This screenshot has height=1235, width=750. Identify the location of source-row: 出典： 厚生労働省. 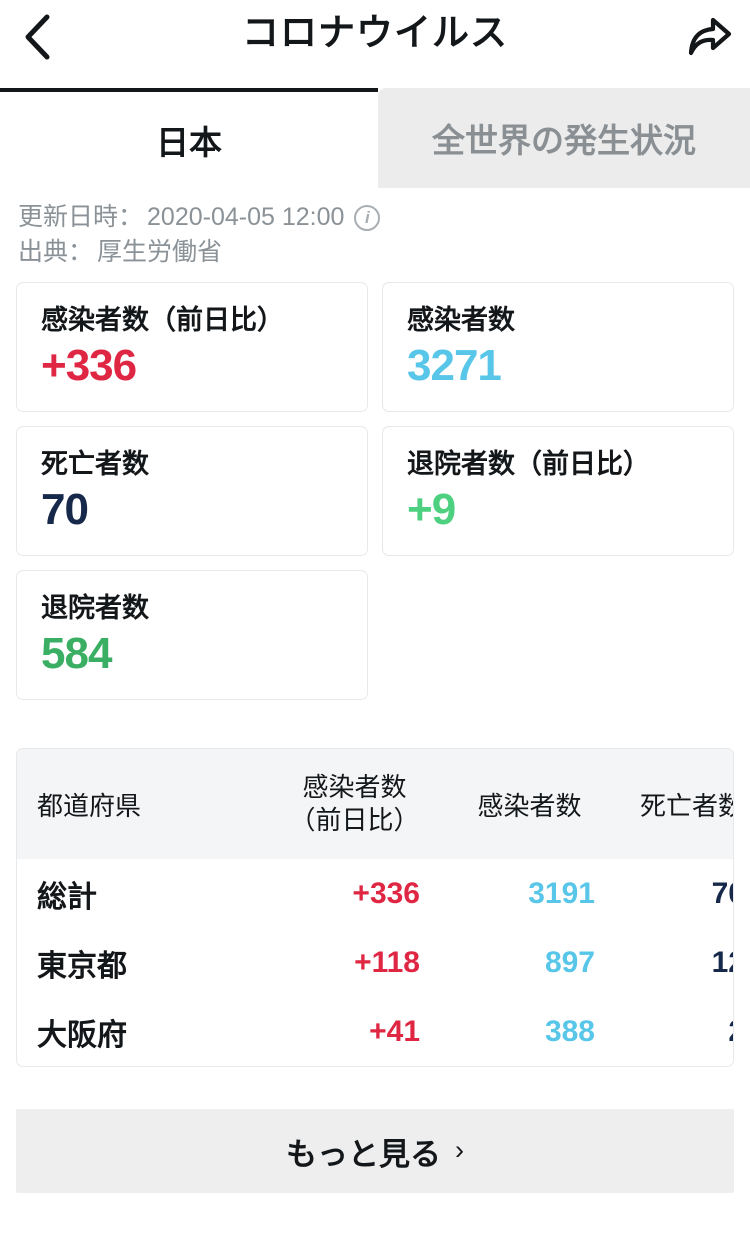
(384, 252).